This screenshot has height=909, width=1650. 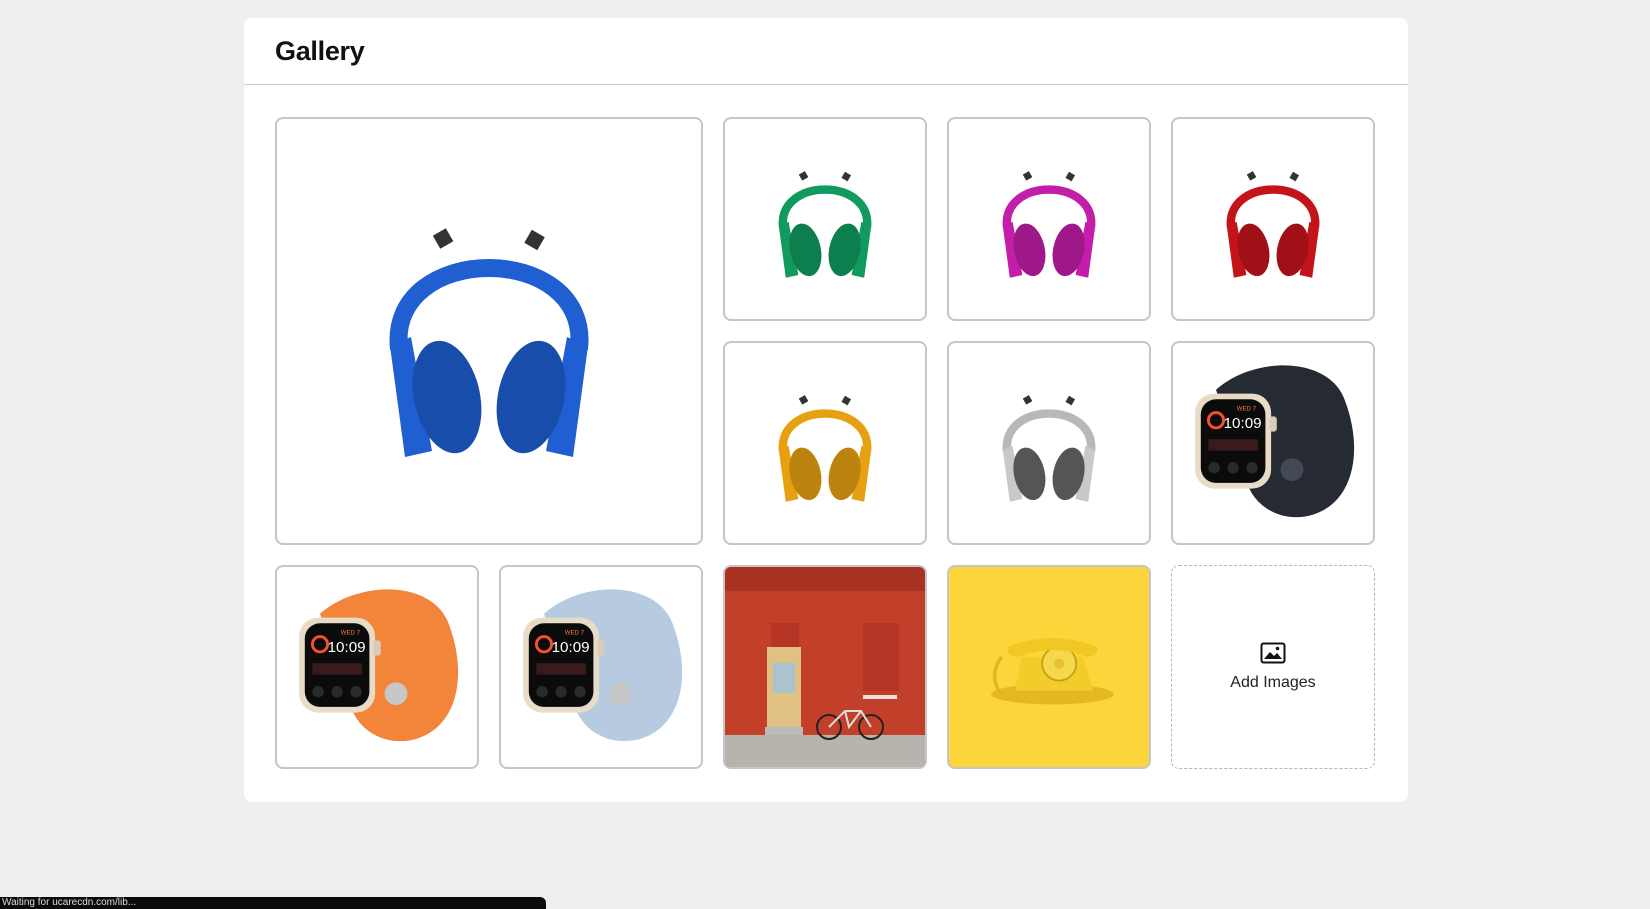 I want to click on page-title: Gallery, so click(x=320, y=50).